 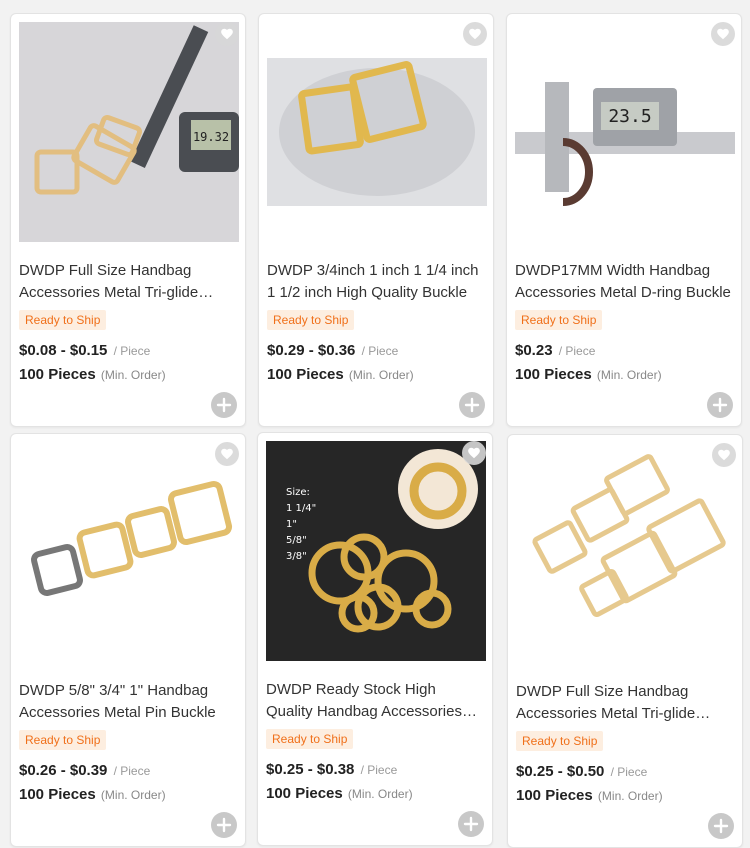 I want to click on size-list-line: 5/8", so click(x=296, y=540).